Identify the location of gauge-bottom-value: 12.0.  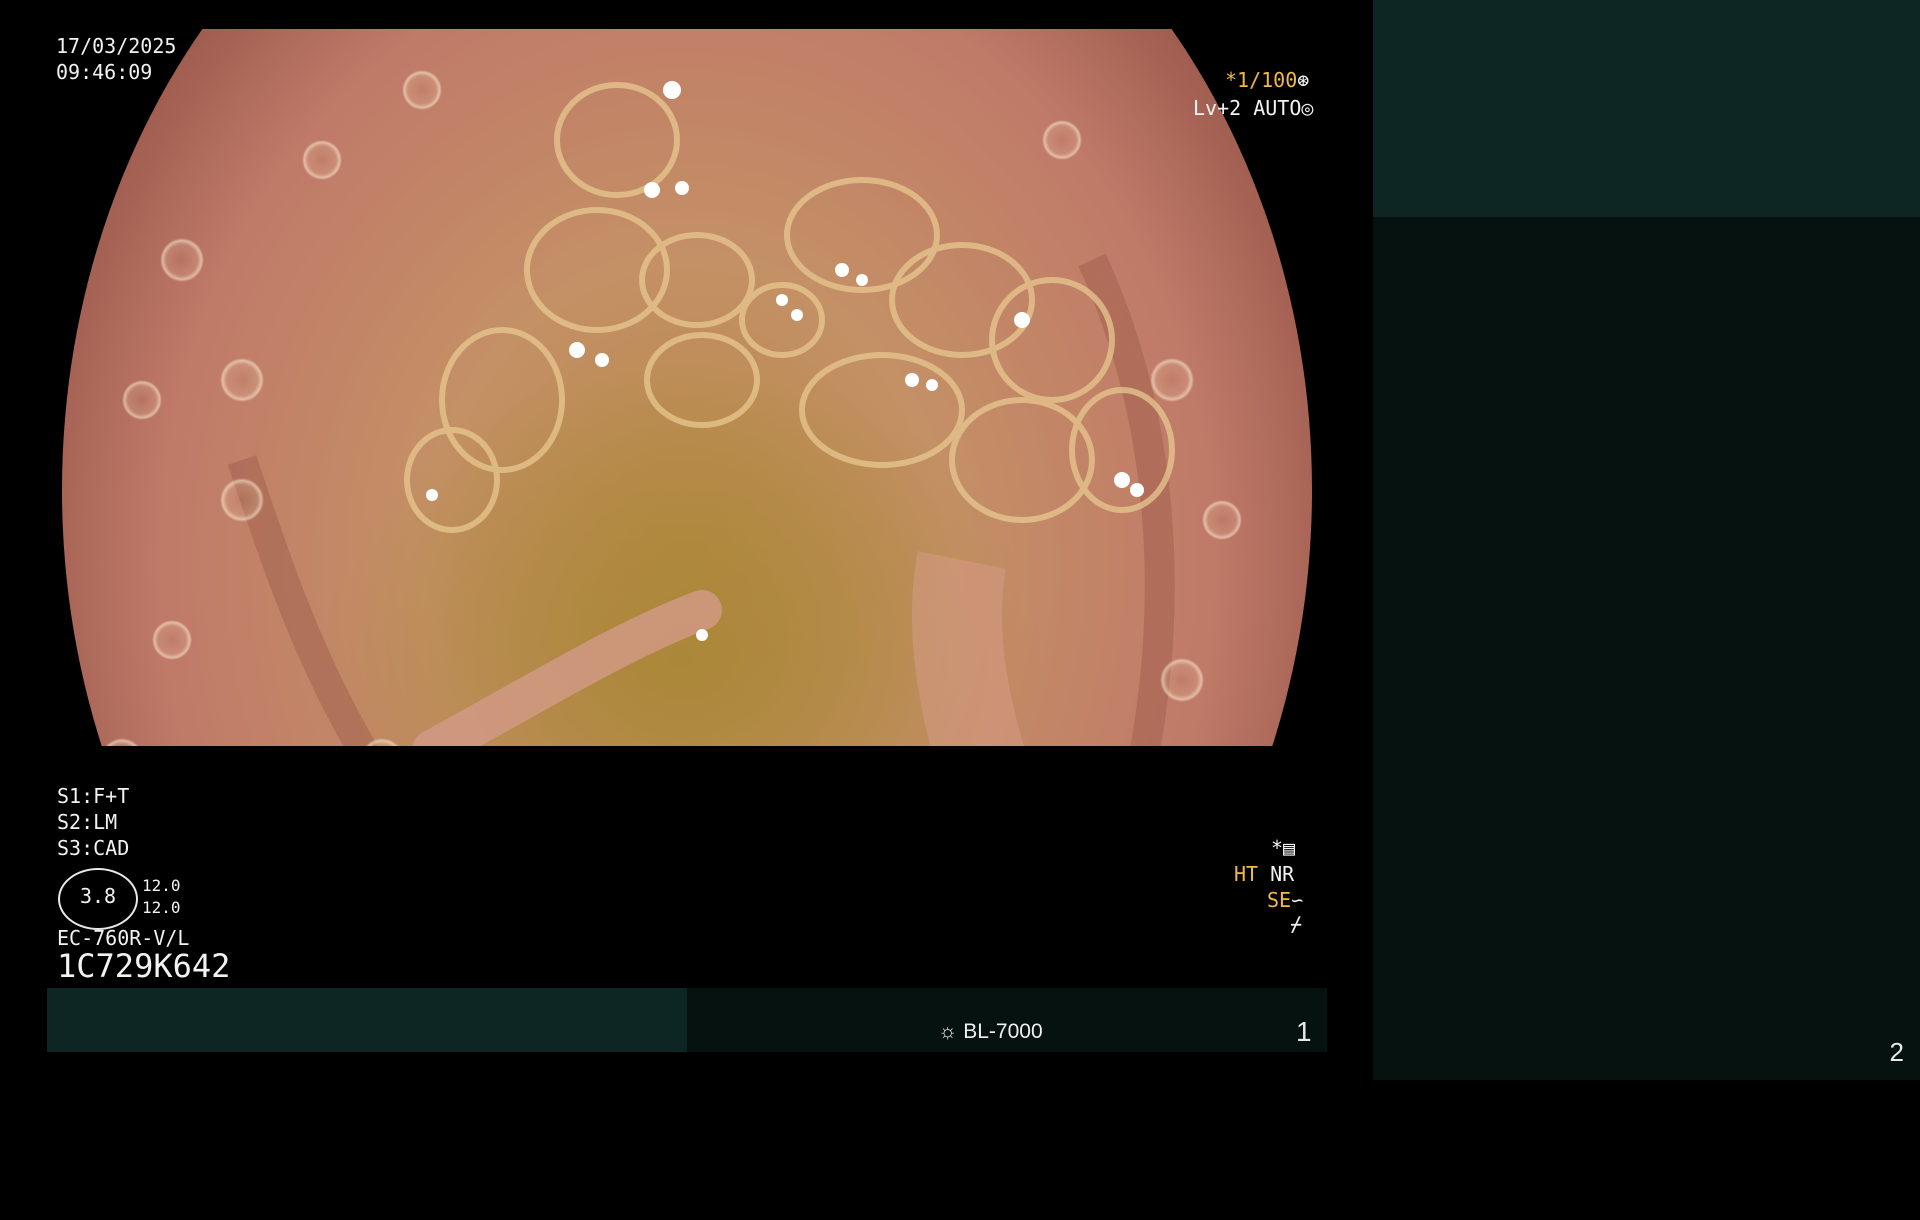
(161, 907).